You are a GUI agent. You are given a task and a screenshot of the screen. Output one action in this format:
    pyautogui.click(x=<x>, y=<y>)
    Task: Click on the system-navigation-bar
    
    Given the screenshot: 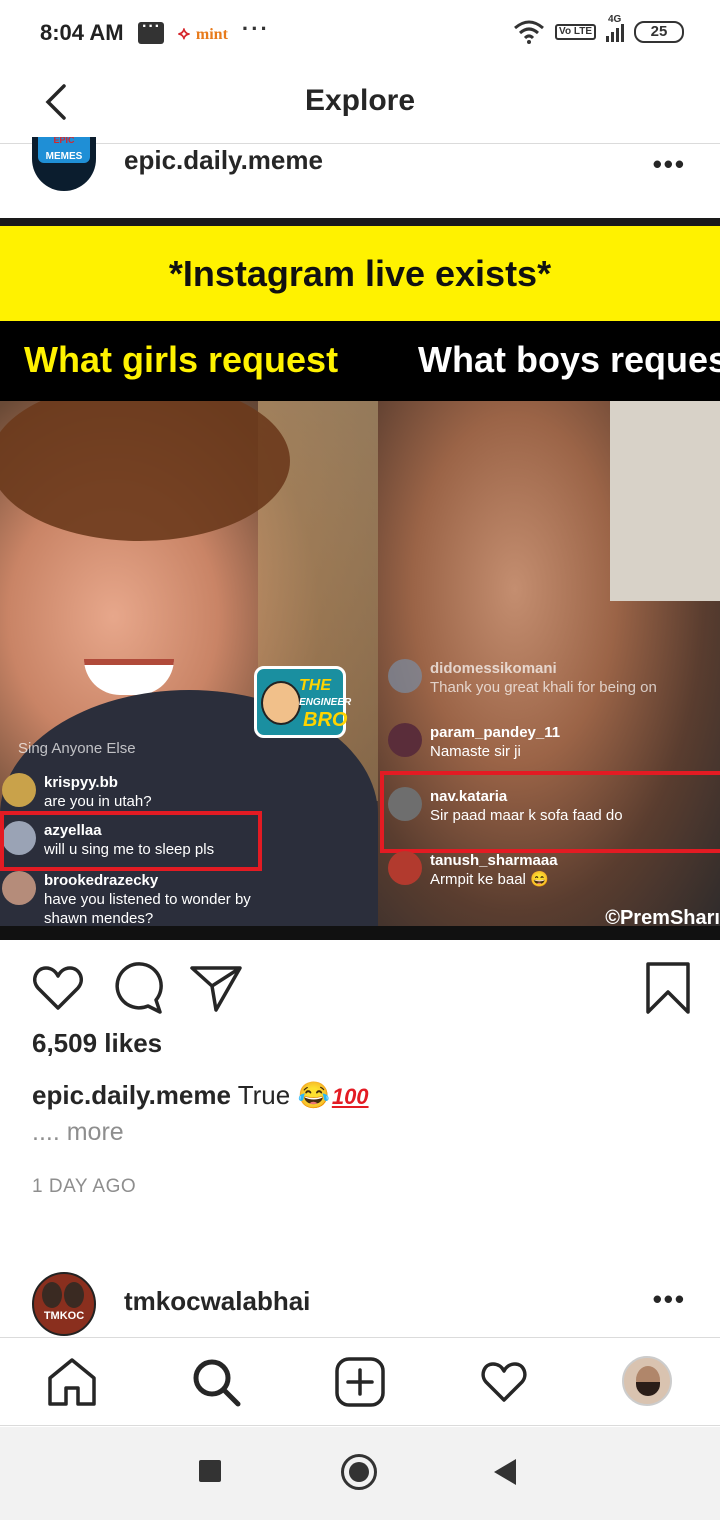 What is the action you would take?
    pyautogui.click(x=360, y=1473)
    